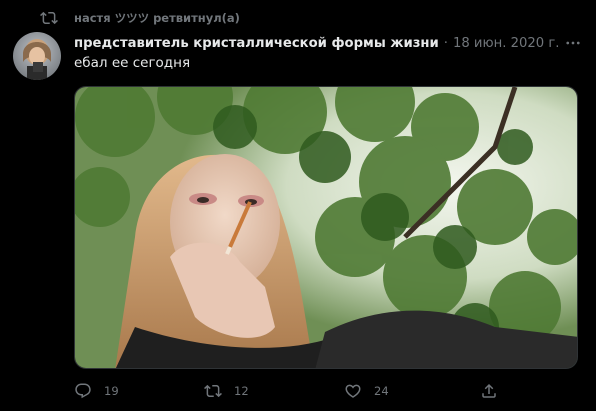 The width and height of the screenshot is (596, 411). Describe the element at coordinates (381, 391) in the screenshot. I see `like-count: 24` at that location.